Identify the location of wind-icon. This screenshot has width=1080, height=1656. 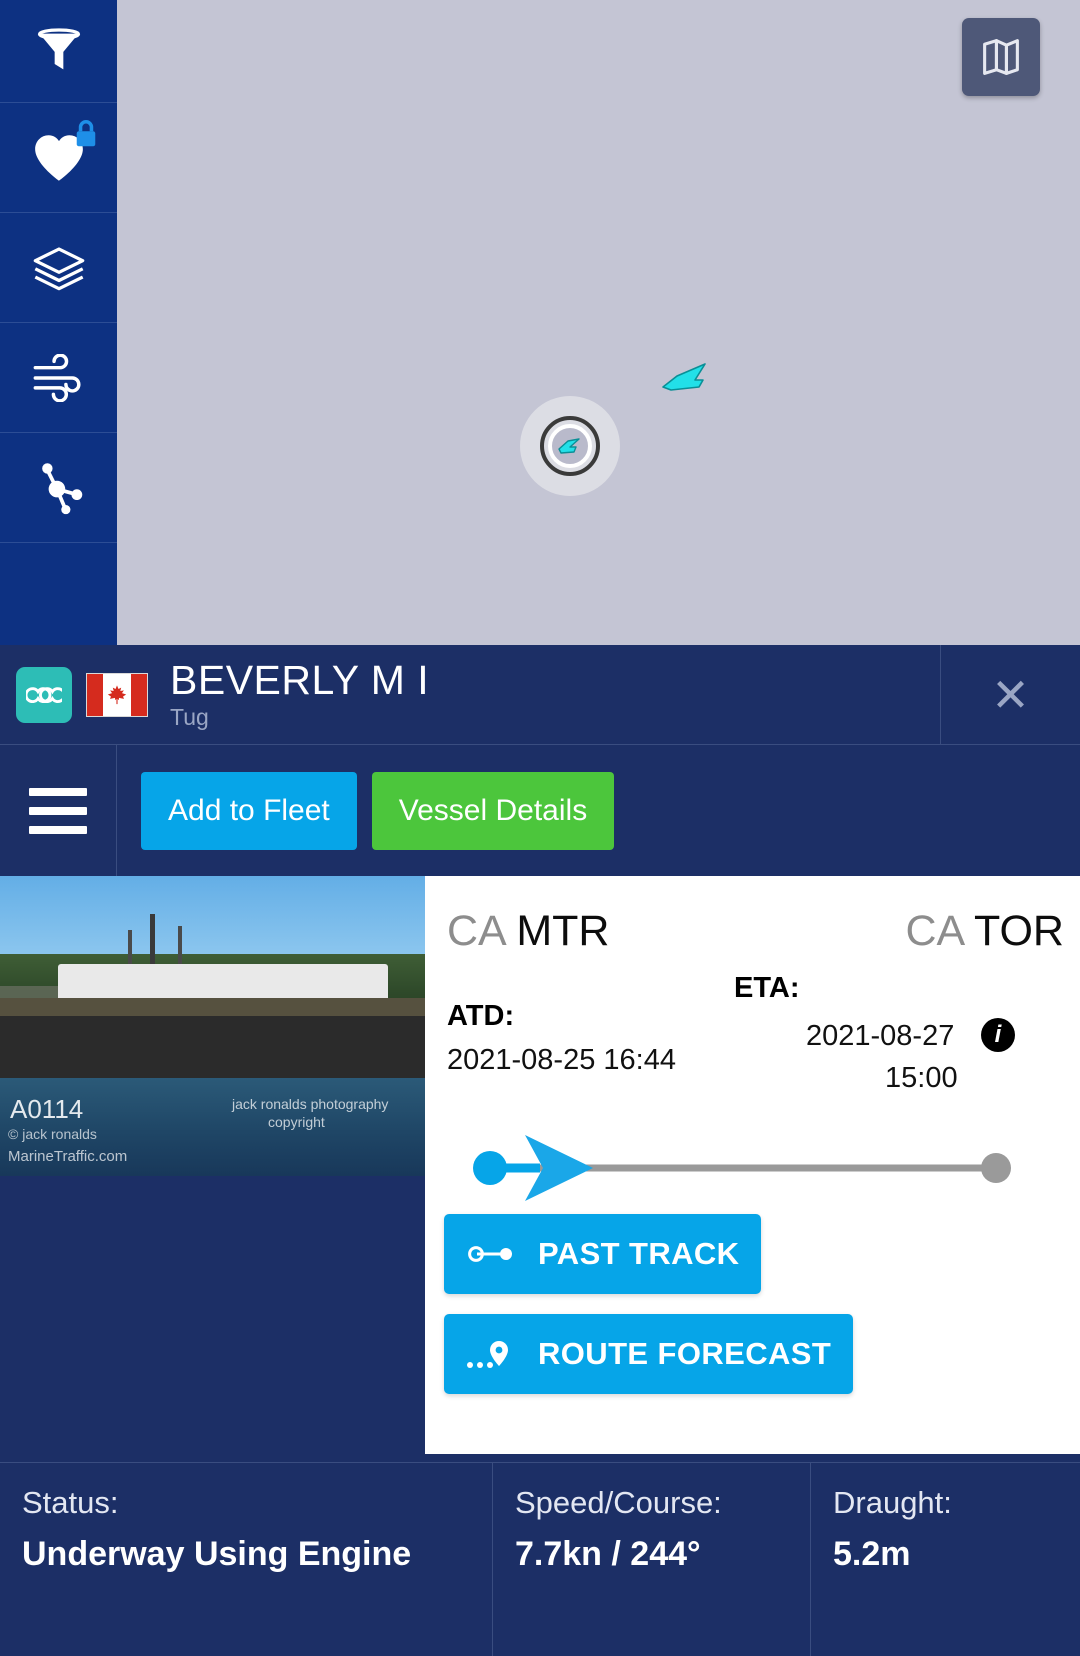
(57, 377).